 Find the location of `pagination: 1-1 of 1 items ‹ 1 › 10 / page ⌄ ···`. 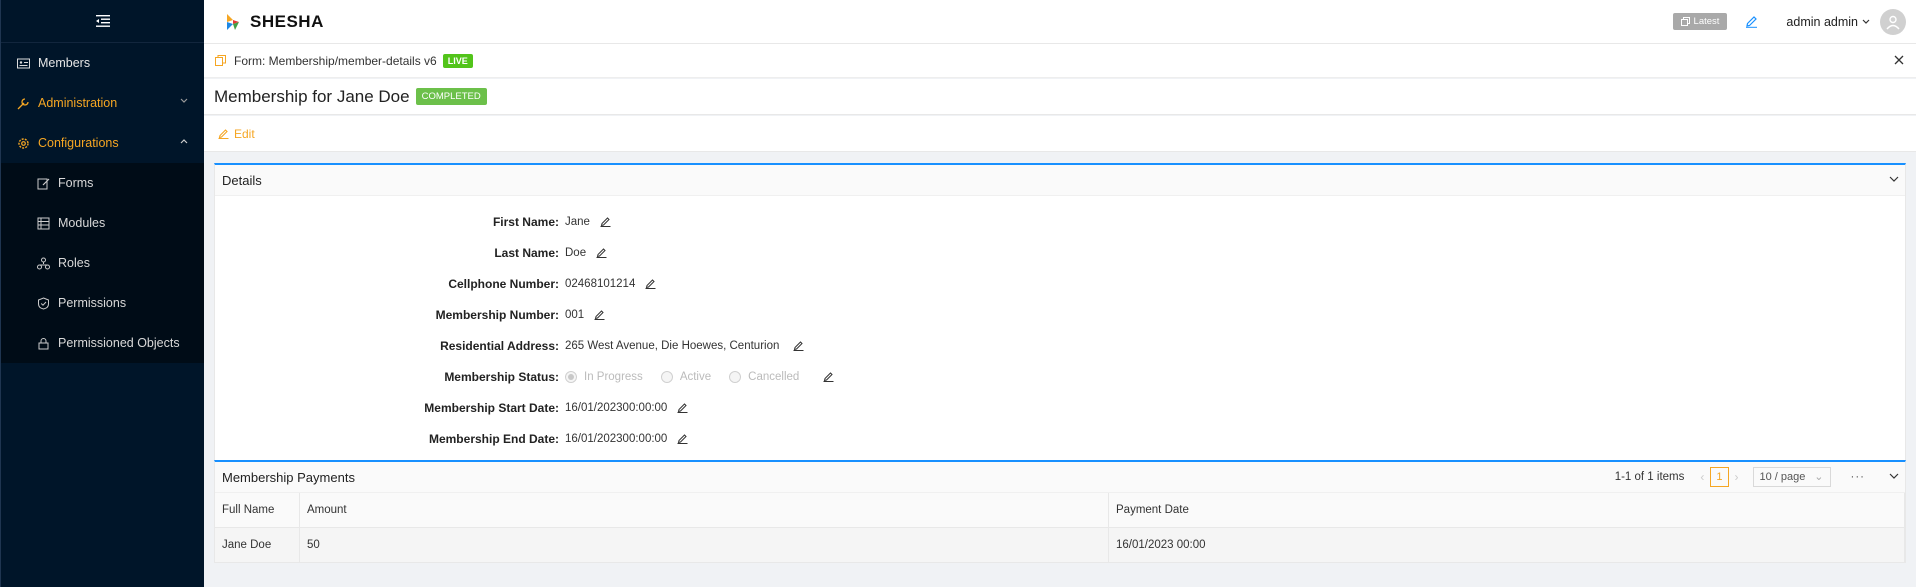

pagination: 1-1 of 1 items ‹ 1 › 10 / page ⌄ ··· is located at coordinates (1740, 477).